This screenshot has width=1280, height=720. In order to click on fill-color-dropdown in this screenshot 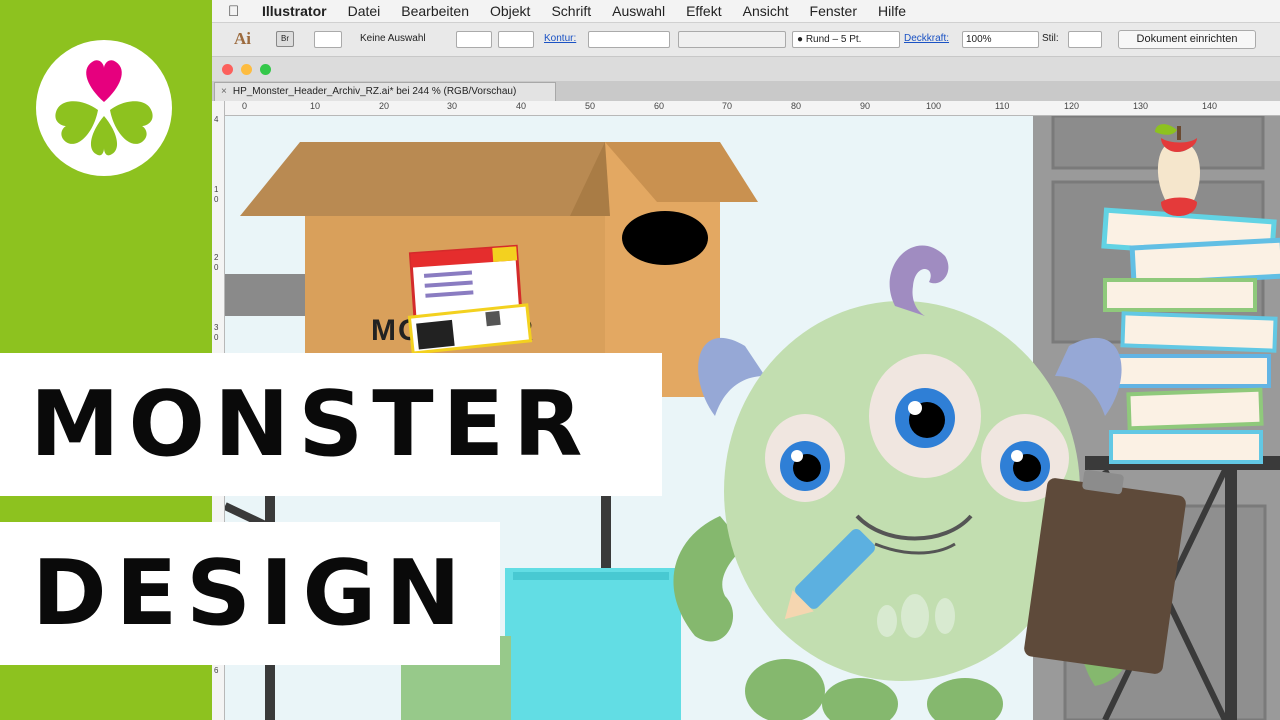, I will do `click(474, 39)`.